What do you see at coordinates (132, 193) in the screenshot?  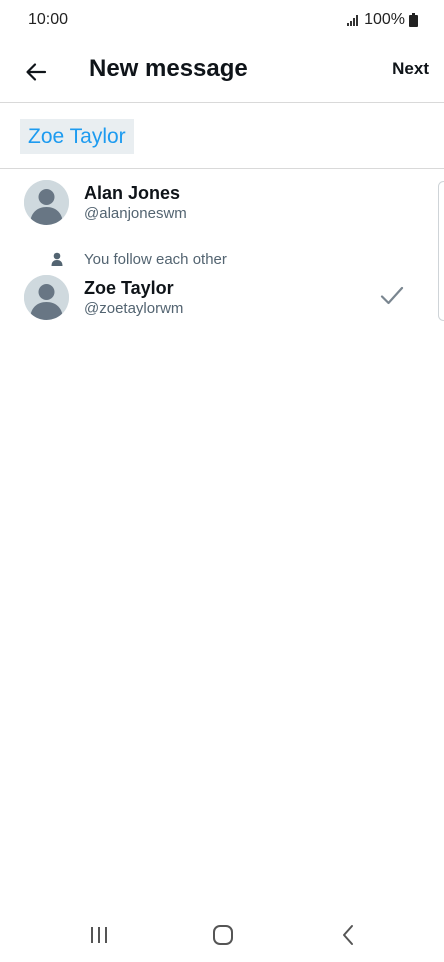 I see `user-name: Alan Jones` at bounding box center [132, 193].